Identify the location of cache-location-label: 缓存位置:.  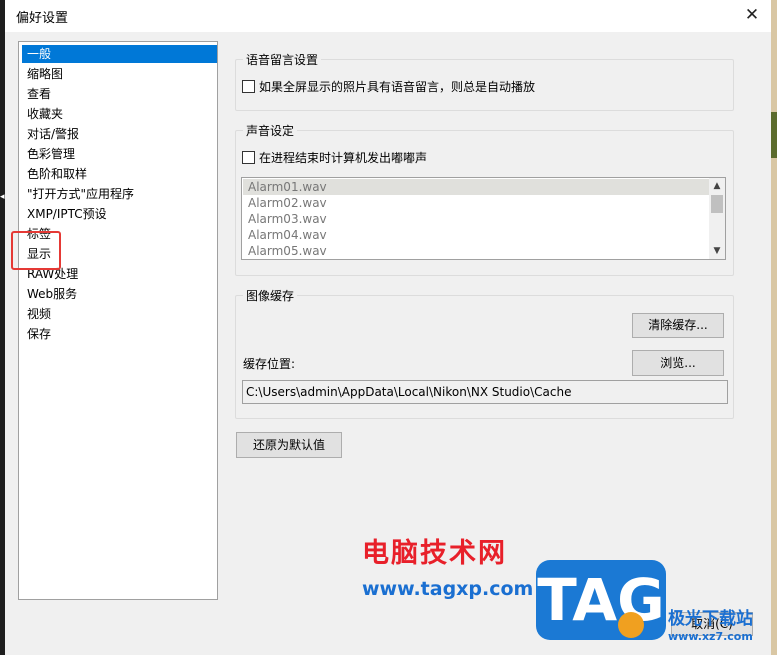
(269, 364).